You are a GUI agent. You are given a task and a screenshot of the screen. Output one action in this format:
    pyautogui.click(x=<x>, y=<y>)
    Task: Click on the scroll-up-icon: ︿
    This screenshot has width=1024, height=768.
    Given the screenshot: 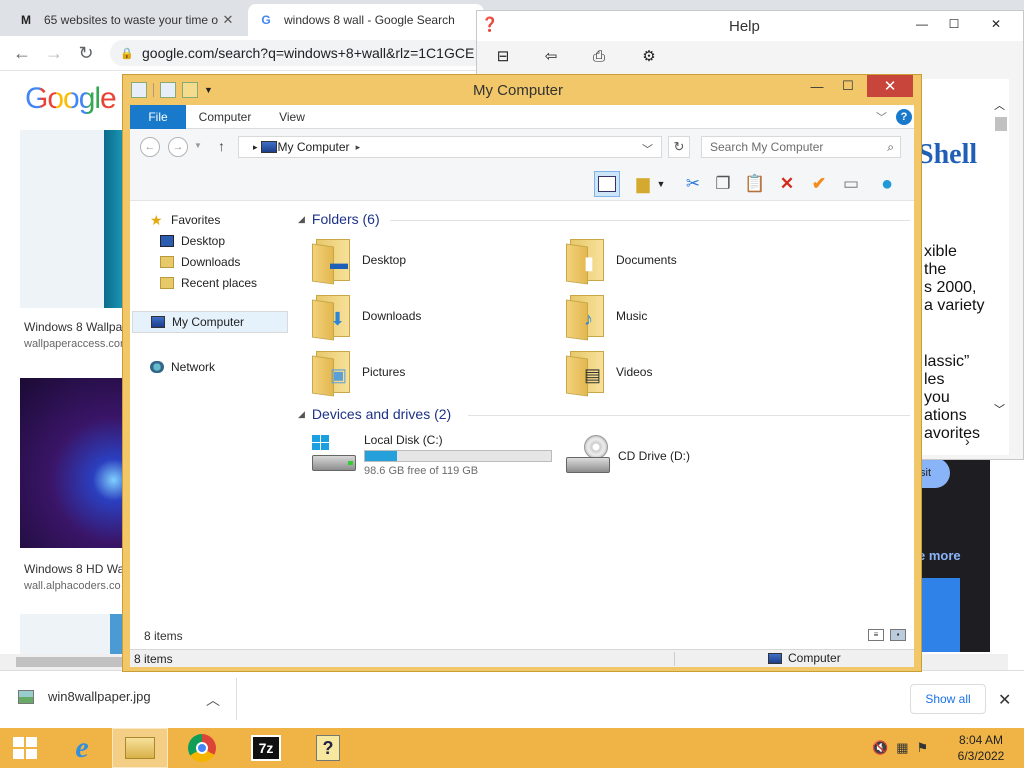 What is the action you would take?
    pyautogui.click(x=999, y=105)
    